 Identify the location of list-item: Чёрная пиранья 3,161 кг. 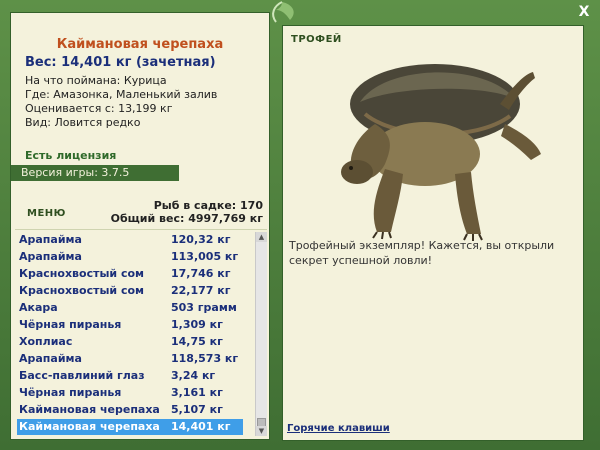
(130, 393).